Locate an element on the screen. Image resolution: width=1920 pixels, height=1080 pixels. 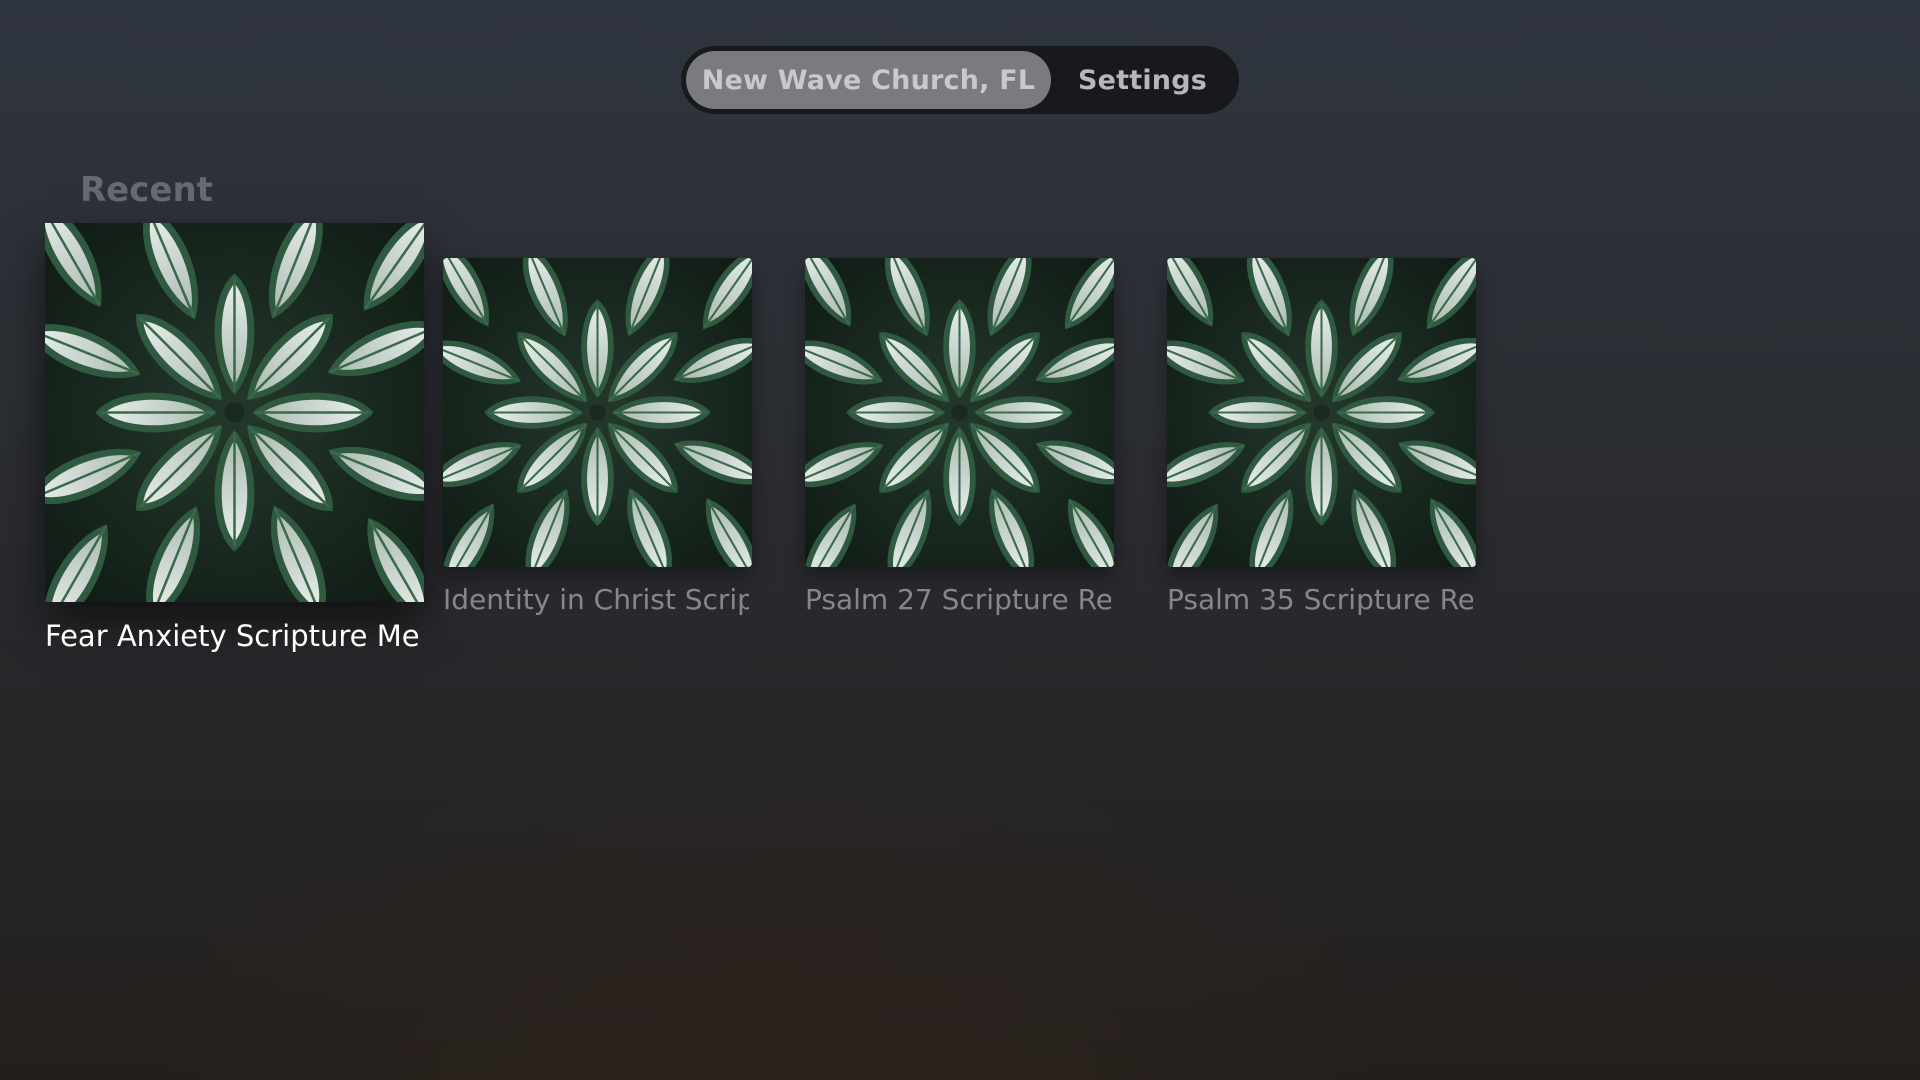
media-card-title: Fear Anxiety Scripture Meditation is located at coordinates (233, 636).